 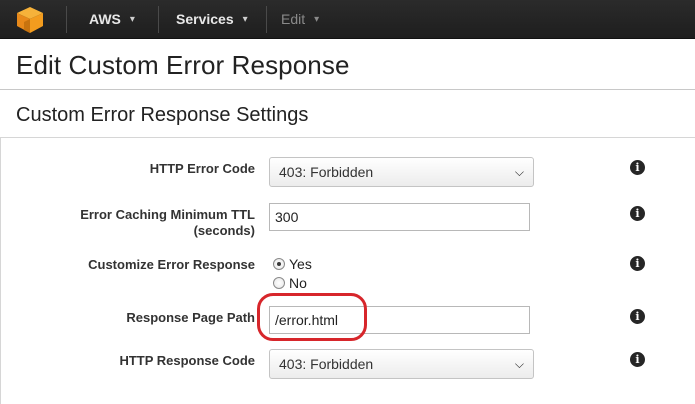 What do you see at coordinates (162, 115) in the screenshot?
I see `section-title: Custom Error Response Settings` at bounding box center [162, 115].